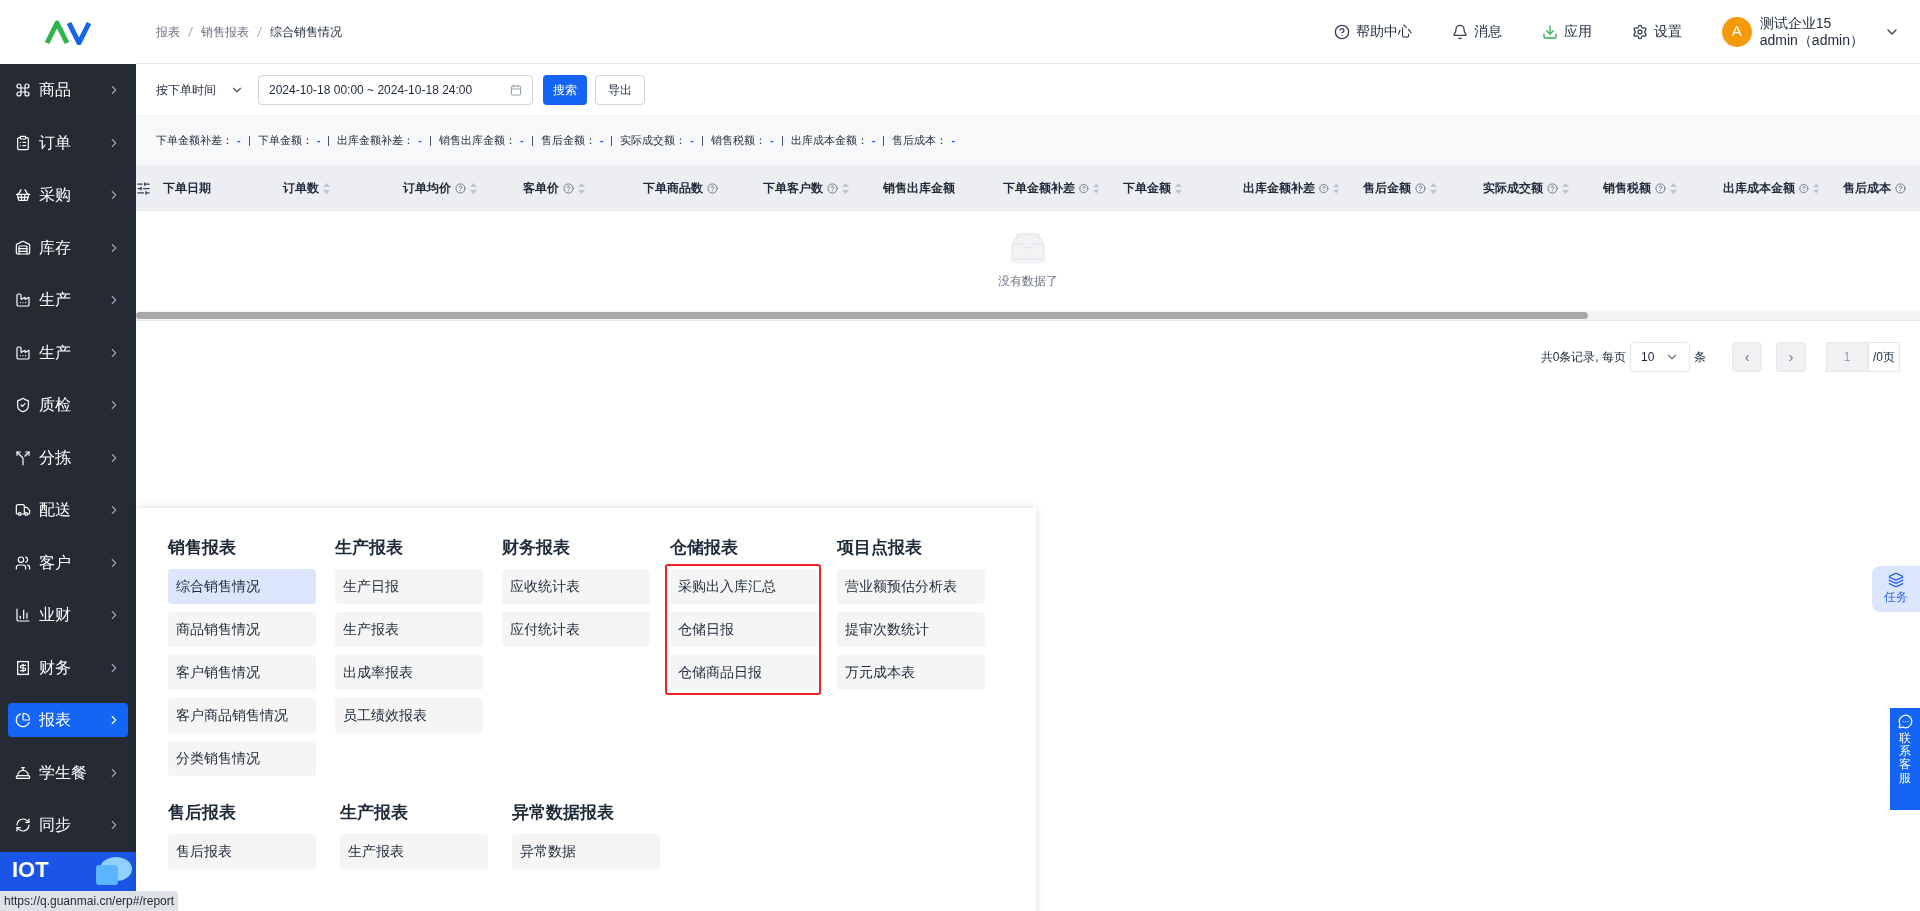 This screenshot has width=1920, height=911. I want to click on factory-icon, so click(23, 300).